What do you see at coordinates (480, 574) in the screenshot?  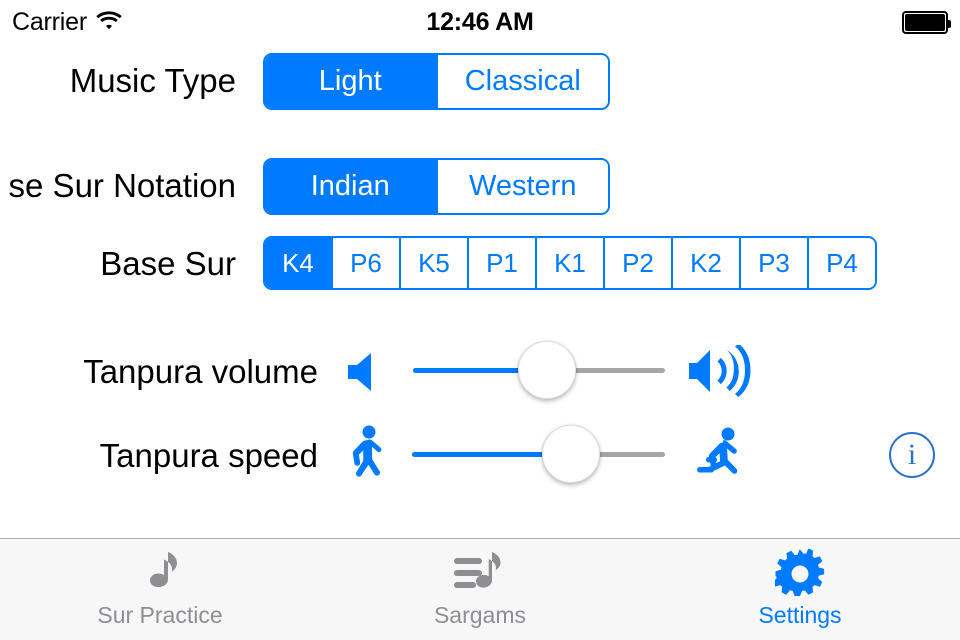 I see `music-list-icon` at bounding box center [480, 574].